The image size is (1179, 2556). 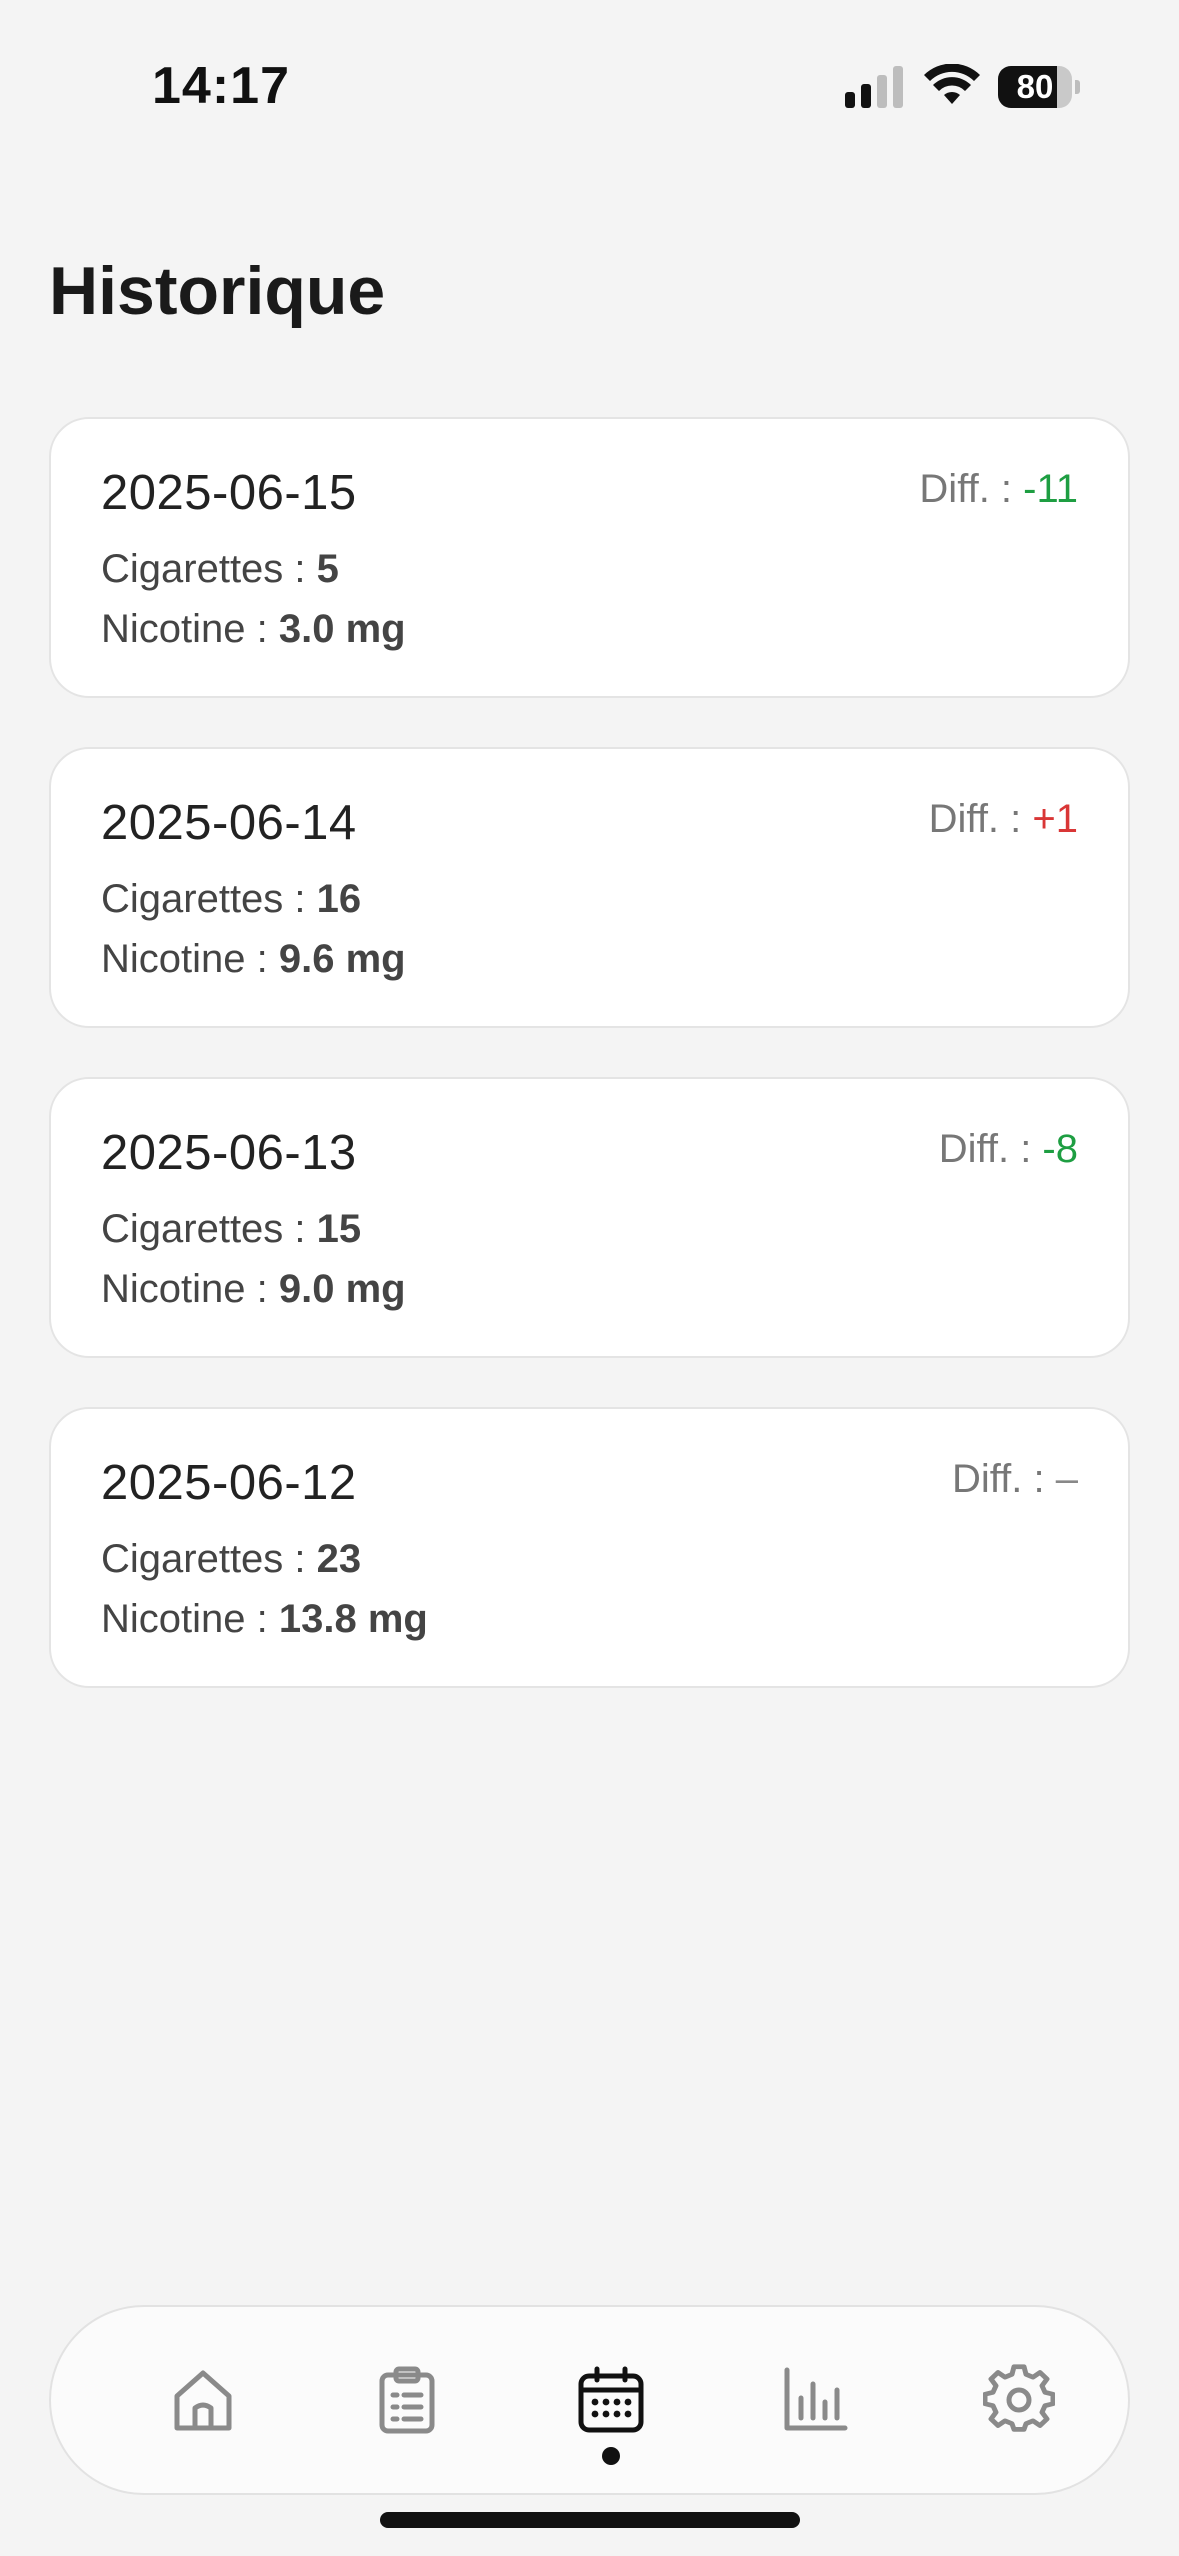 I want to click on wifi-icon, so click(x=952, y=84).